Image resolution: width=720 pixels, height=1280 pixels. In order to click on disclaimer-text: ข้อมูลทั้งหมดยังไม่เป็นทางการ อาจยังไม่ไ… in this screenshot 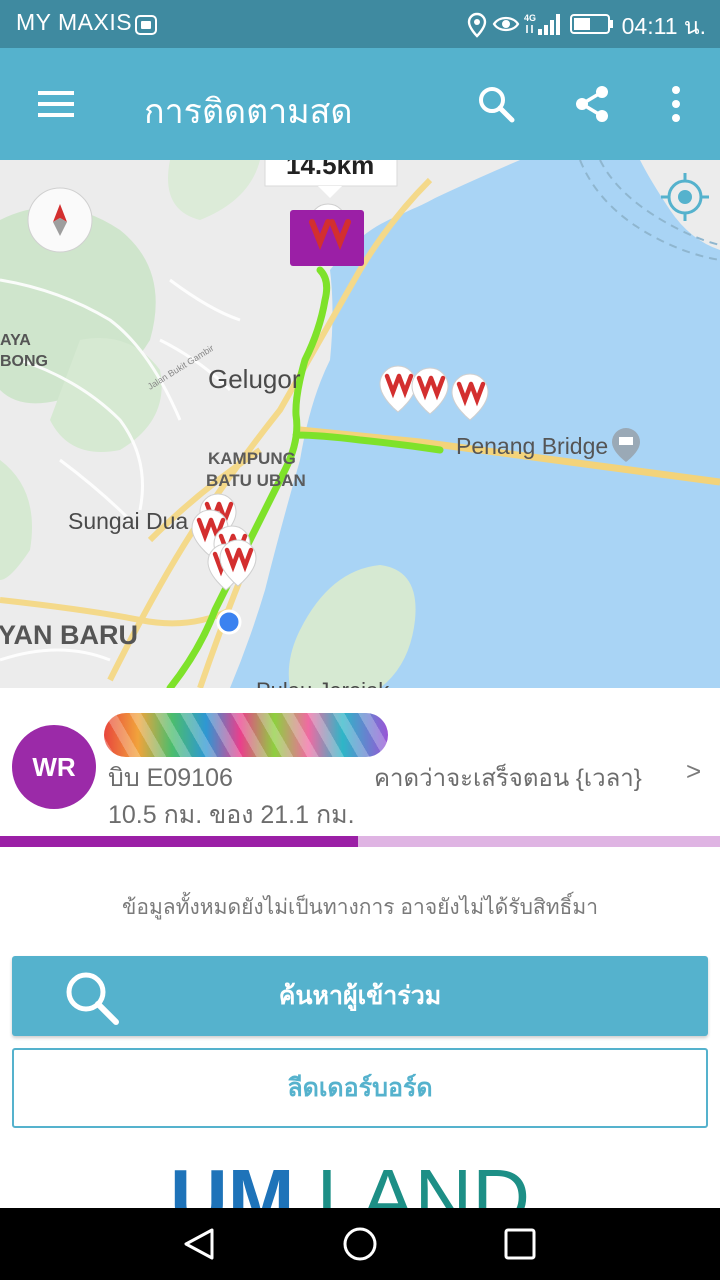, I will do `click(360, 907)`.